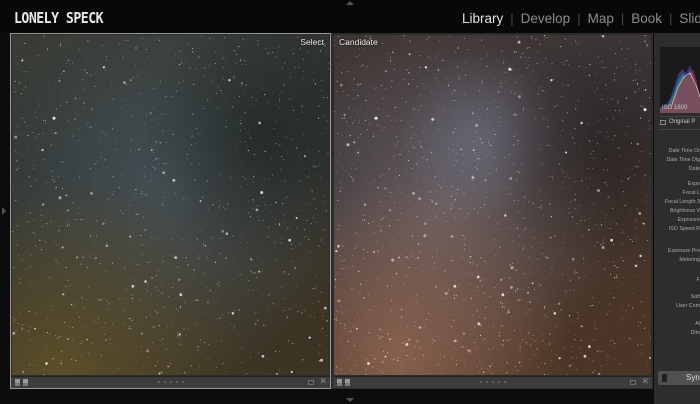 The image size is (700, 404). What do you see at coordinates (59, 18) in the screenshot?
I see `identity-plate: LONELY SPECK` at bounding box center [59, 18].